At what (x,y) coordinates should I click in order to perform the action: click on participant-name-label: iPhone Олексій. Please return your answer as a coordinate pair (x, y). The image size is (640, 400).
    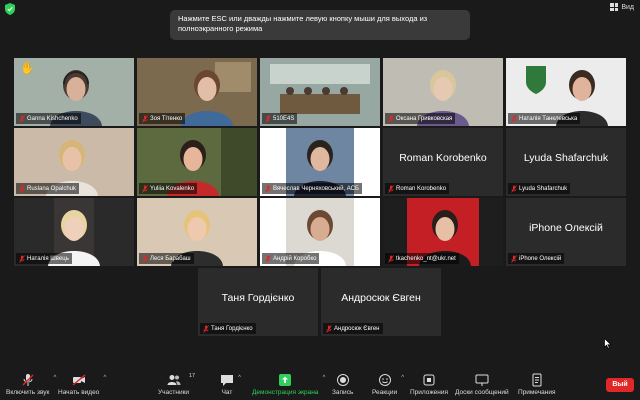
    Looking at the image, I should click on (536, 258).